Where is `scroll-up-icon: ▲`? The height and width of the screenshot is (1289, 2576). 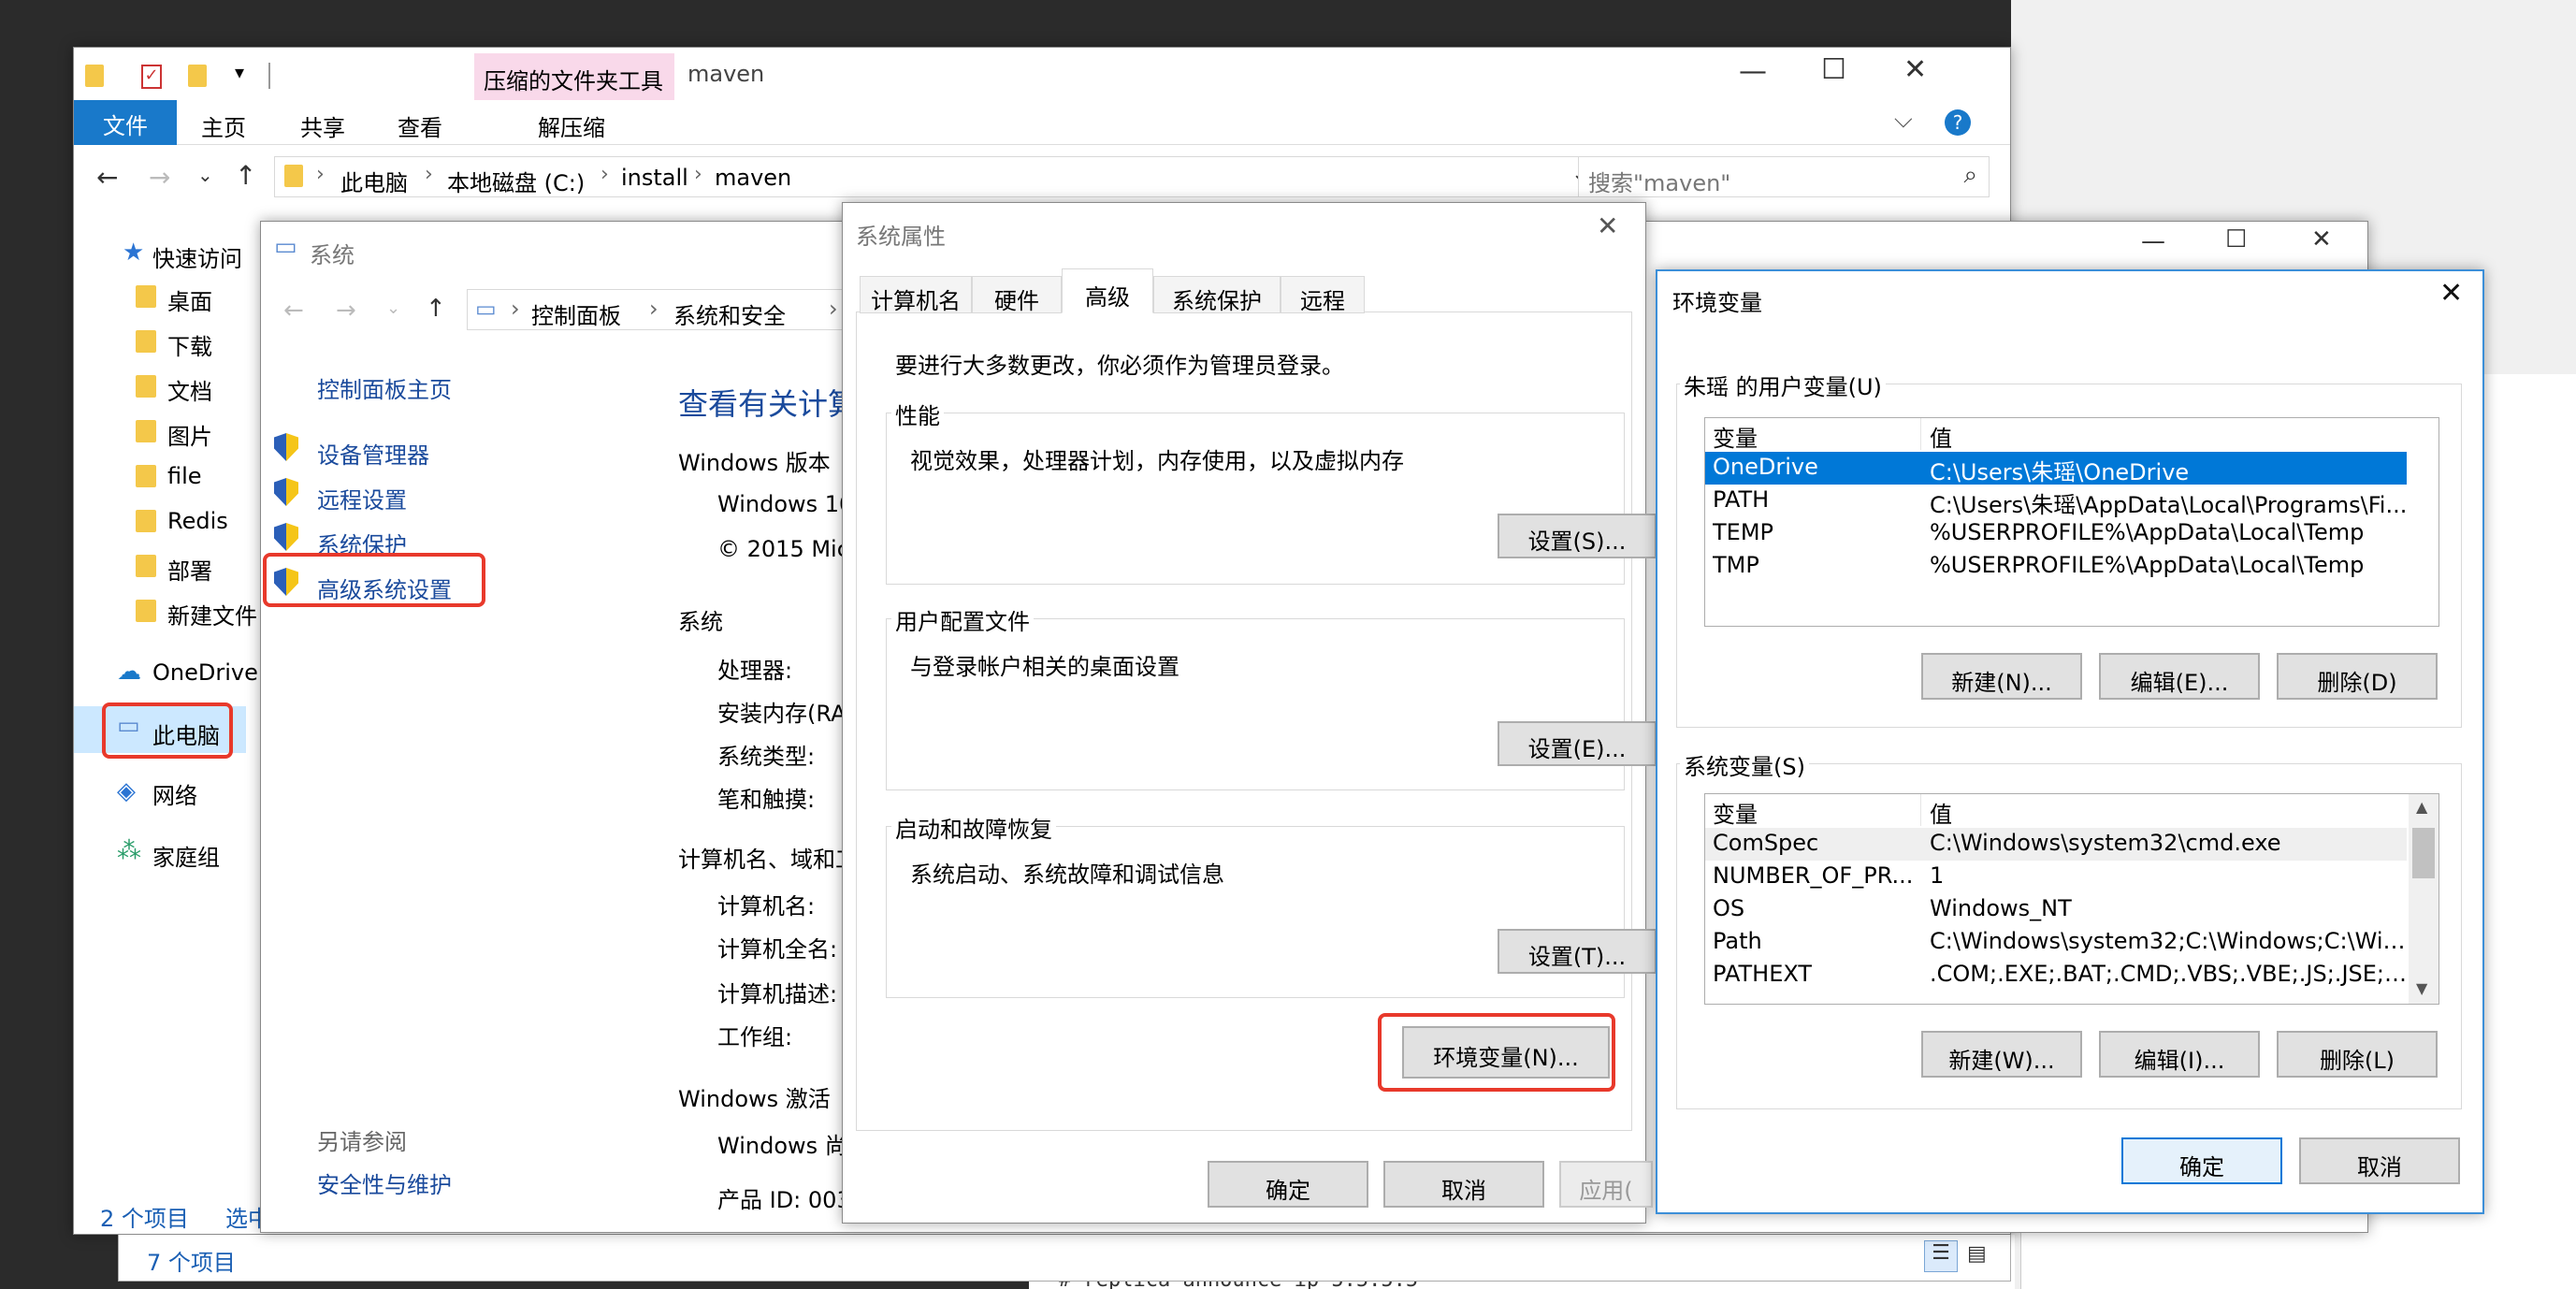 scroll-up-icon: ▲ is located at coordinates (2421, 807).